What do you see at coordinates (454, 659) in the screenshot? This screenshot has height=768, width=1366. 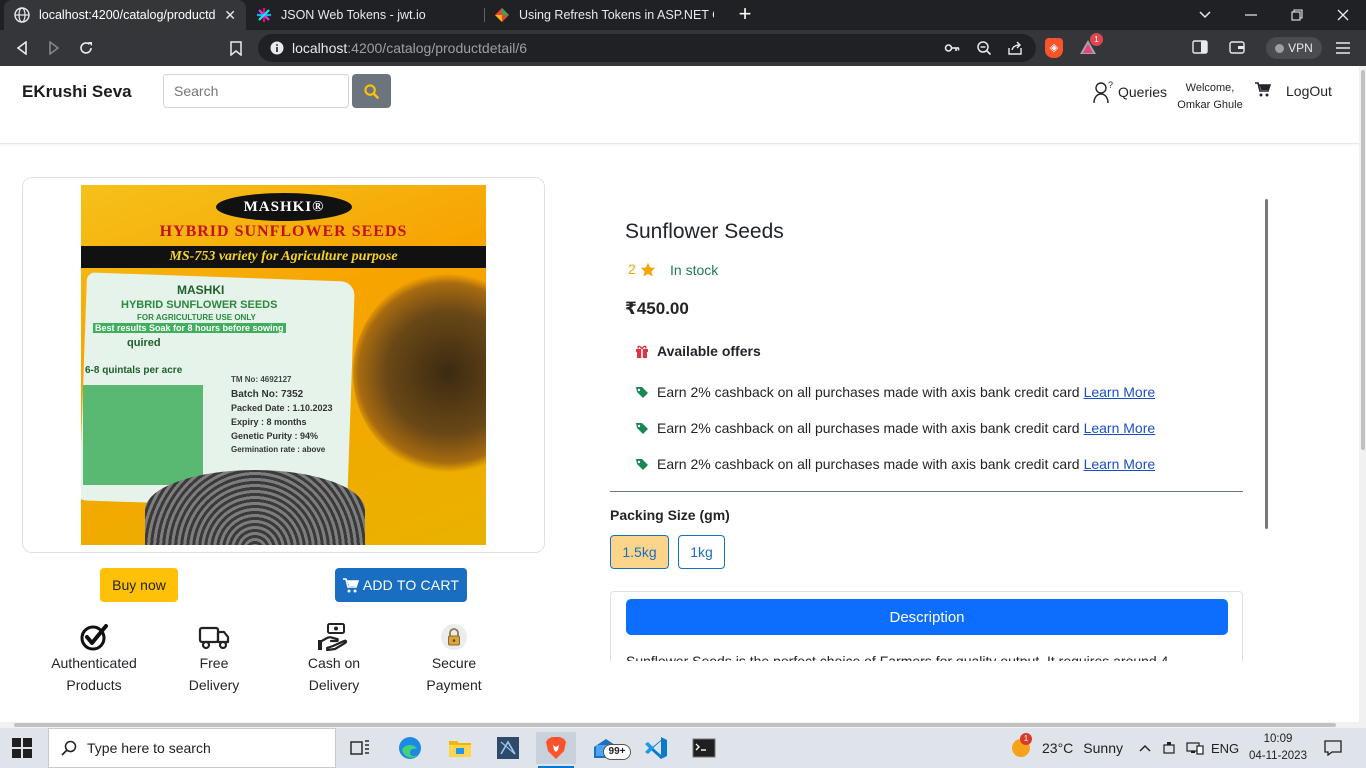 I see `feature-secure-payment: Secure Payment` at bounding box center [454, 659].